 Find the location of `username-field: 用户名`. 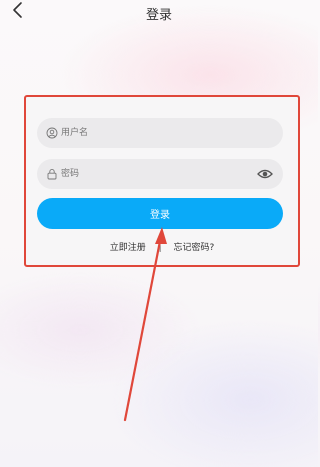

username-field: 用户名 is located at coordinates (160, 133).